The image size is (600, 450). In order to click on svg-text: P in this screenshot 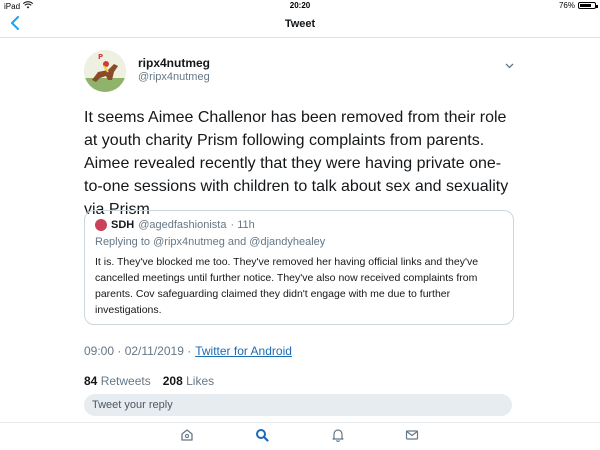, I will do `click(100, 57)`.